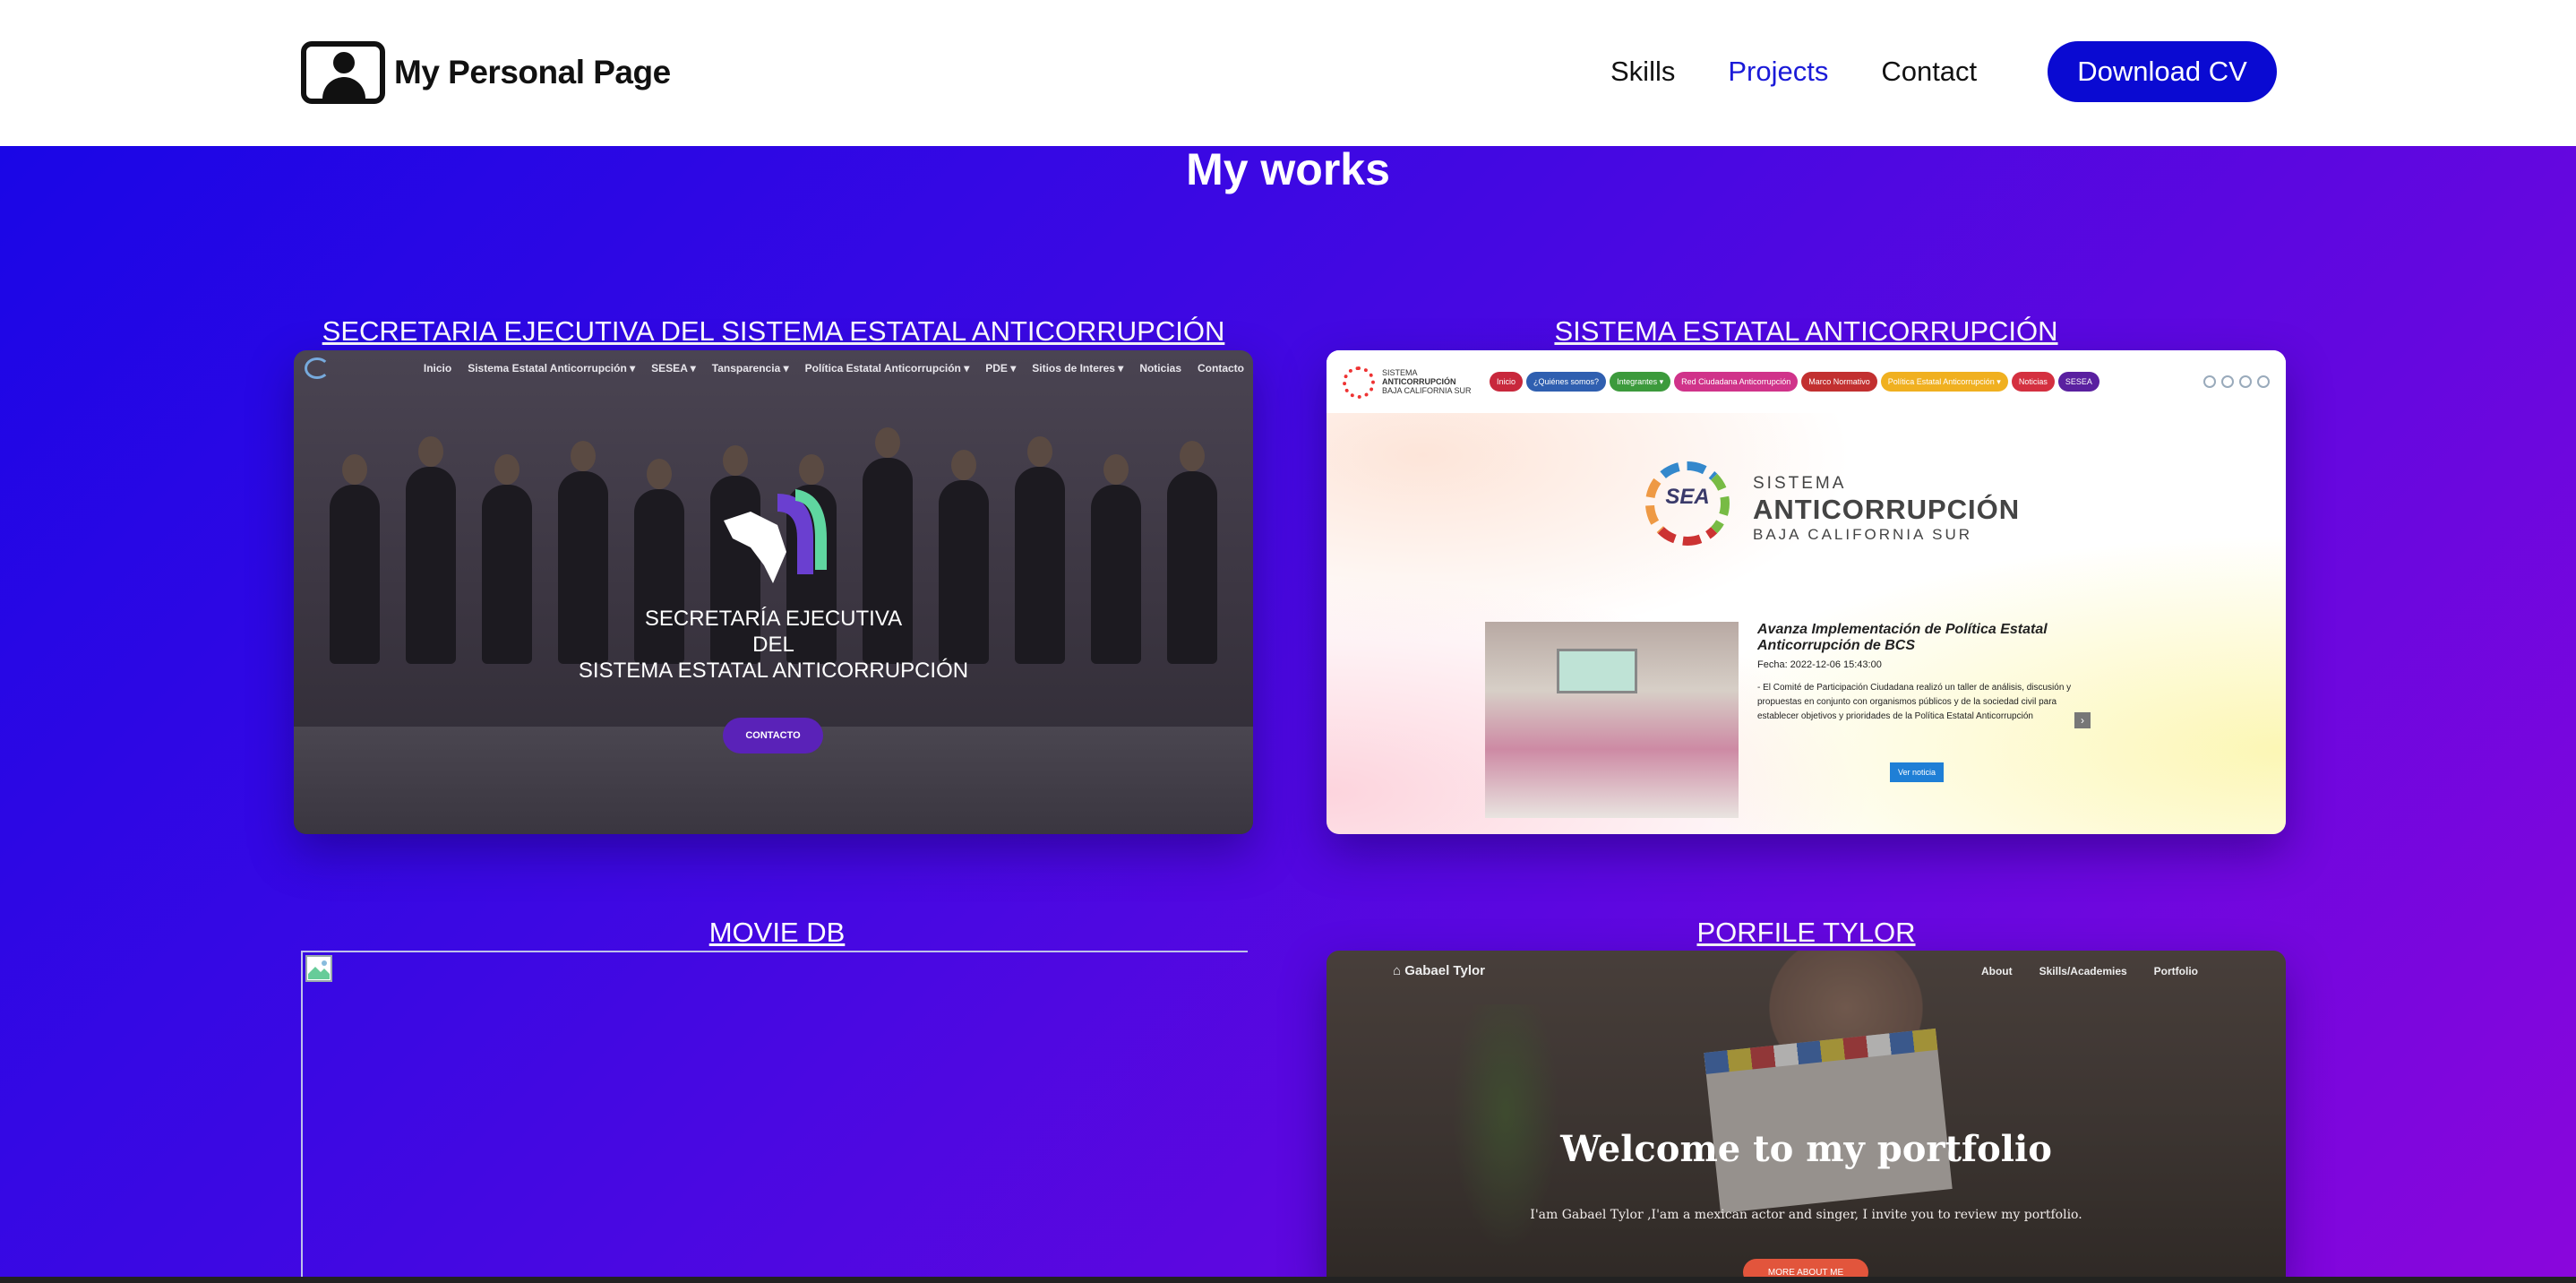 This screenshot has width=2576, height=1283. Describe the element at coordinates (1640, 382) in the screenshot. I see `preview-pill: Integrantes ▾` at that location.